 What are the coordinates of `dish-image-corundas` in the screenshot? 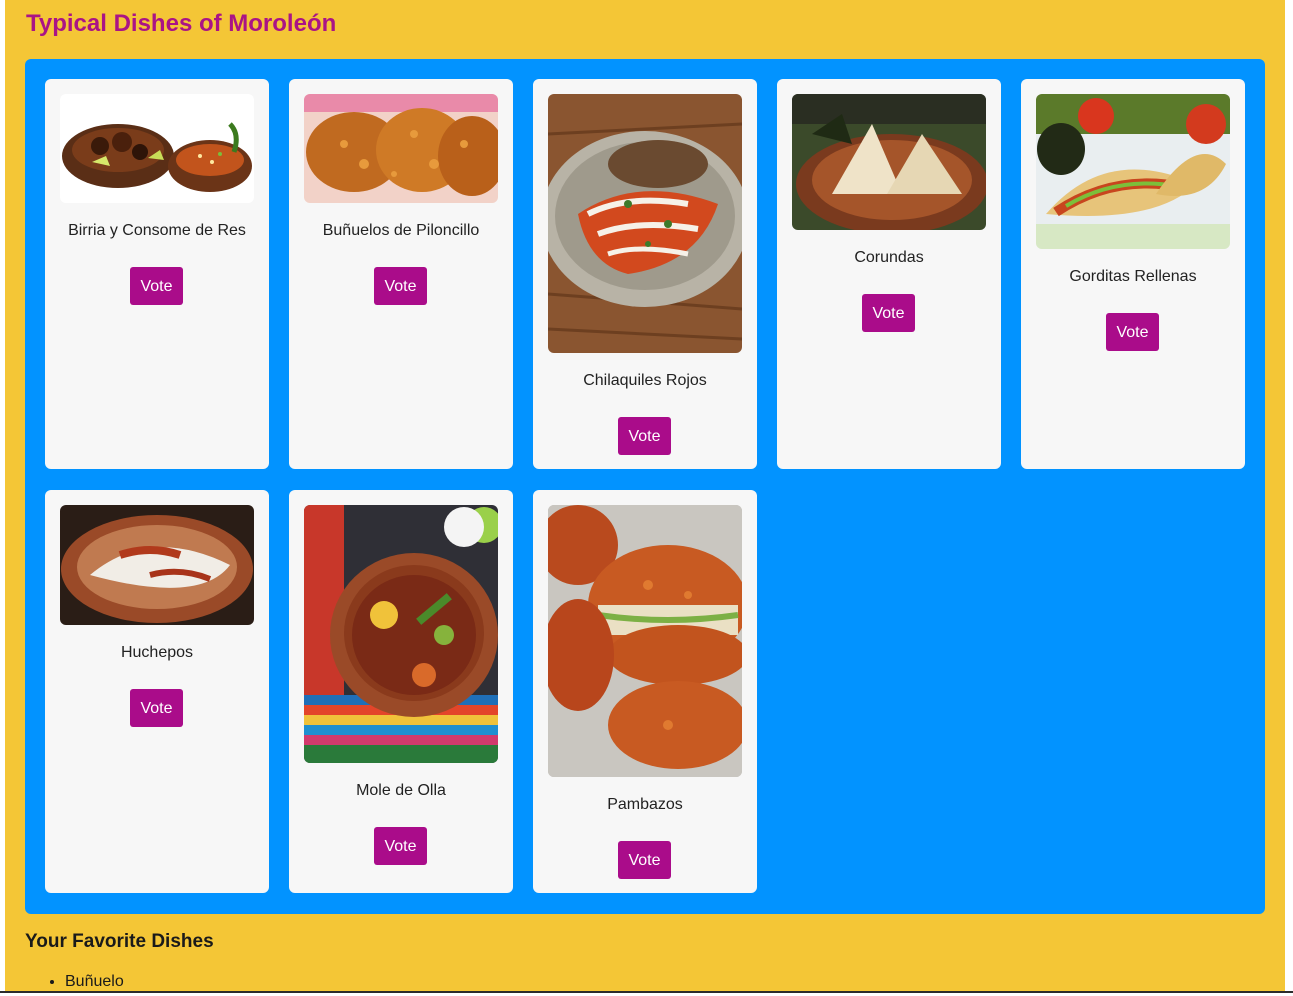 It's located at (889, 162).